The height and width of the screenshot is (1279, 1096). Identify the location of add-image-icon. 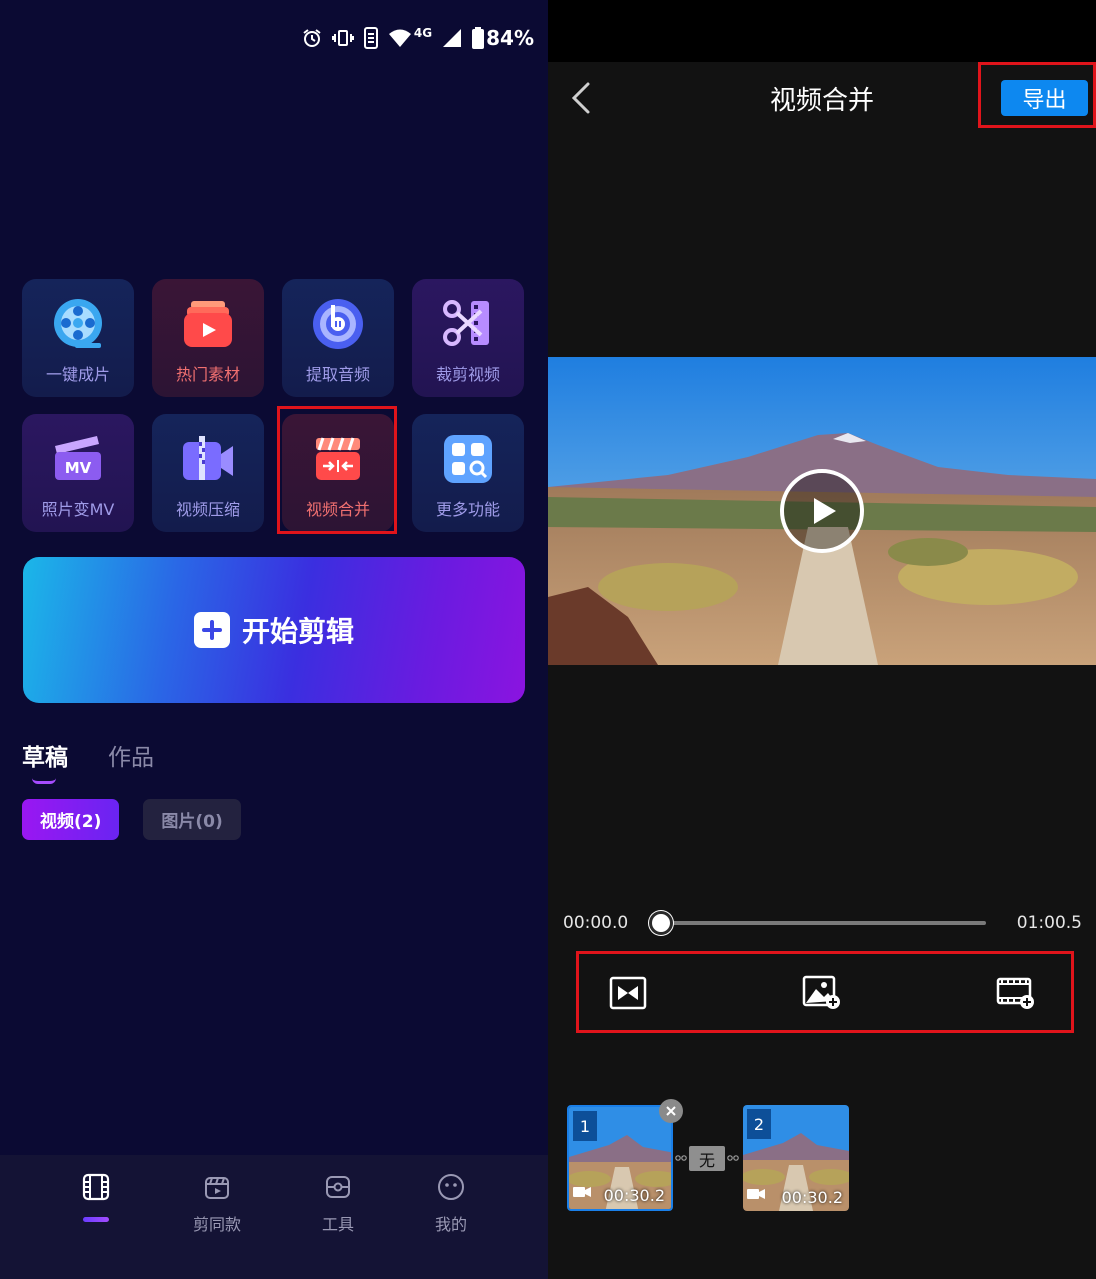
(821, 992).